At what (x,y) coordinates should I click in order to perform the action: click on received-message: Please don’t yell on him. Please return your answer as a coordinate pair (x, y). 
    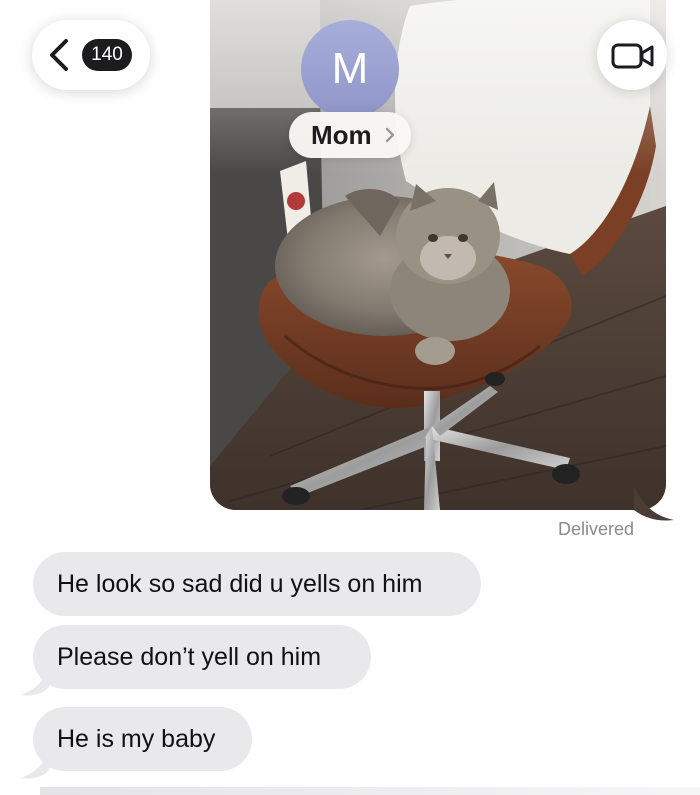
    Looking at the image, I should click on (202, 657).